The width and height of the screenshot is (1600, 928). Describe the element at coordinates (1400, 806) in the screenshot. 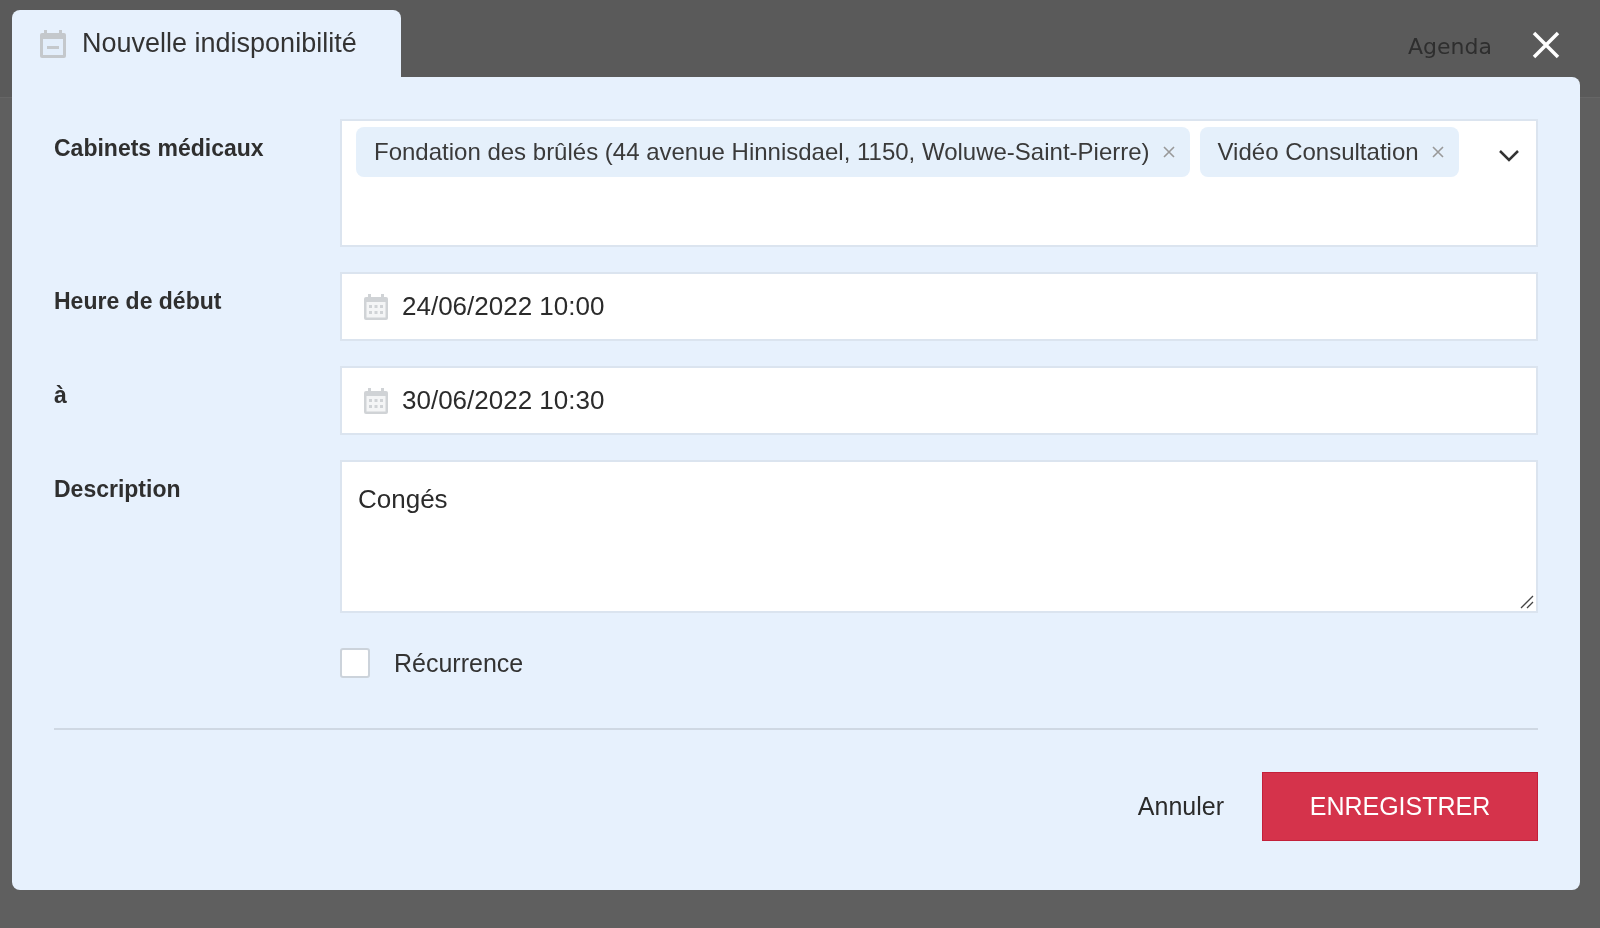

I see `save-button: ENREGISTRER` at that location.